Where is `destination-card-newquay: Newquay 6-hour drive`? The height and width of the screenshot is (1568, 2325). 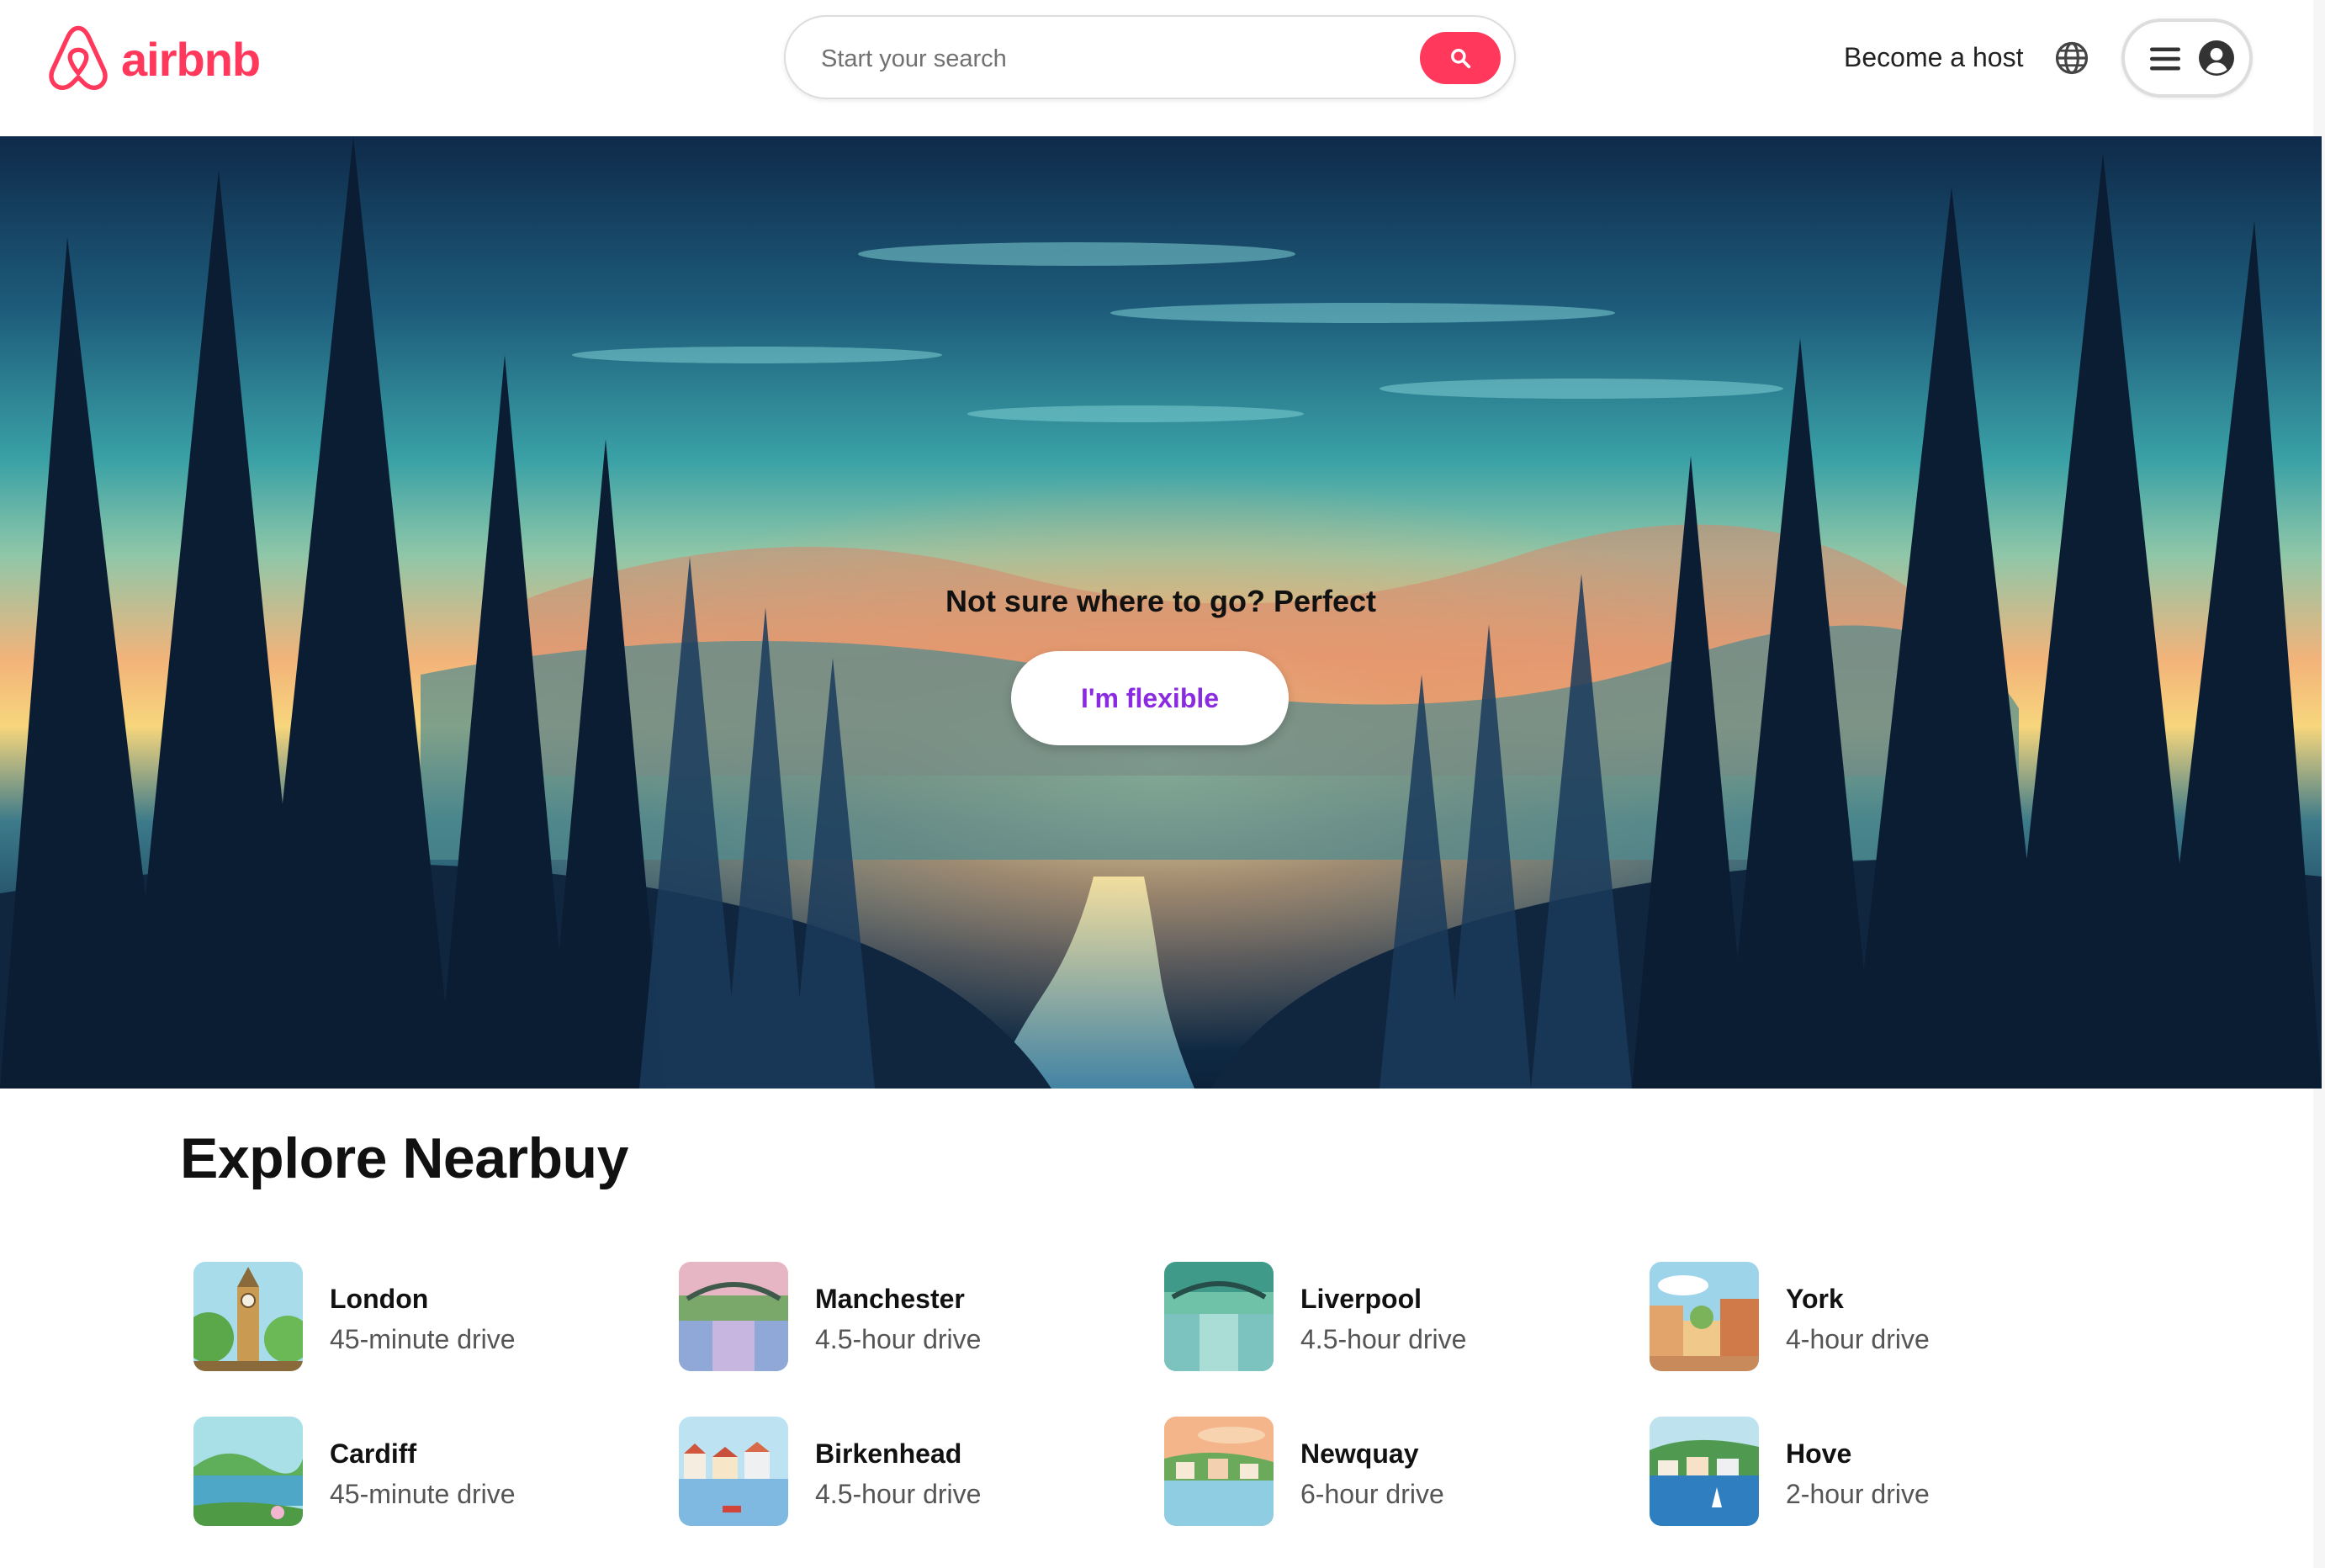 destination-card-newquay: Newquay 6-hour drive is located at coordinates (1399, 1471).